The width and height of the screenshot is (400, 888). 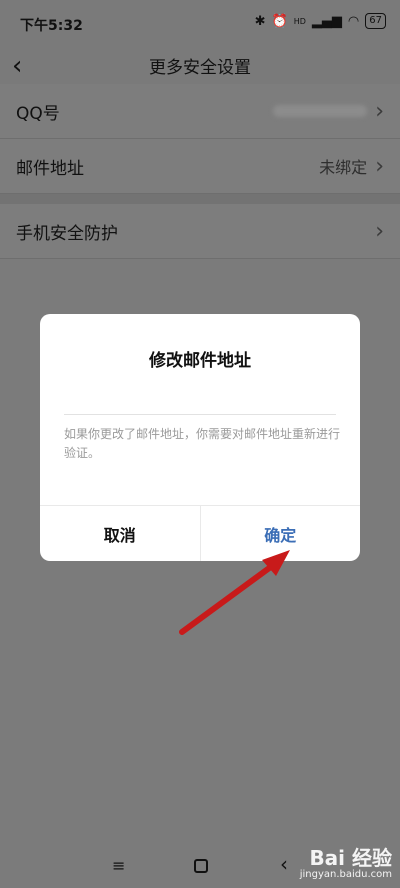 What do you see at coordinates (51, 26) in the screenshot?
I see `status-time: 下午5:32` at bounding box center [51, 26].